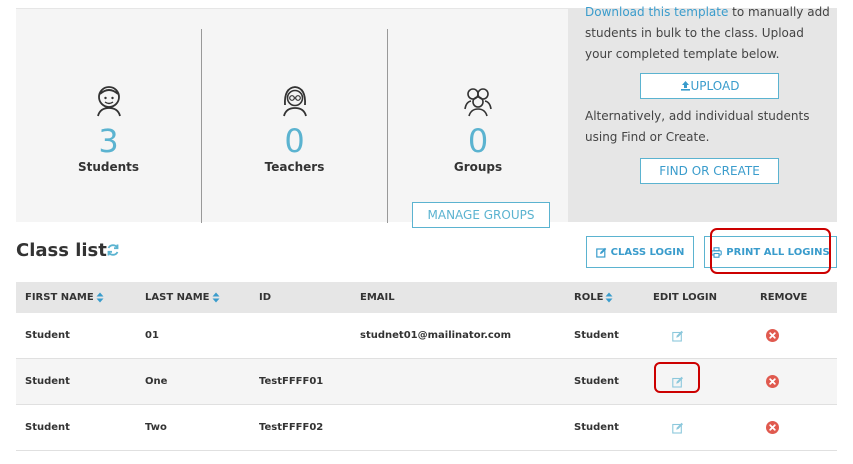 The image size is (853, 464). What do you see at coordinates (177, 297) in the screenshot?
I see `last-name-header-label: LAST NAME` at bounding box center [177, 297].